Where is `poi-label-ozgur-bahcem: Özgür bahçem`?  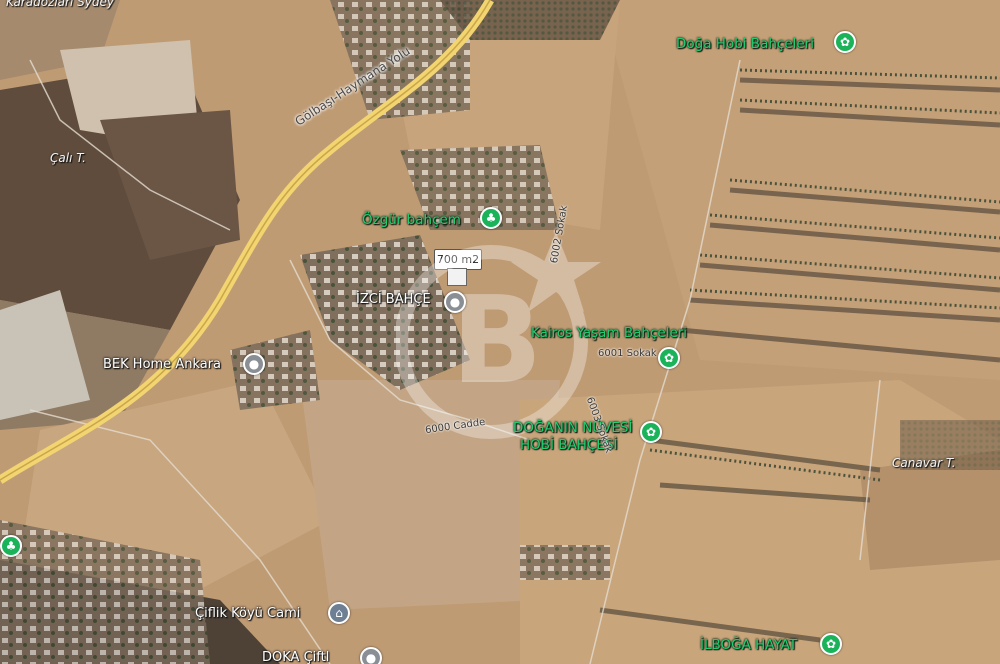
poi-label-ozgur-bahcem: Özgür bahçem is located at coordinates (411, 220).